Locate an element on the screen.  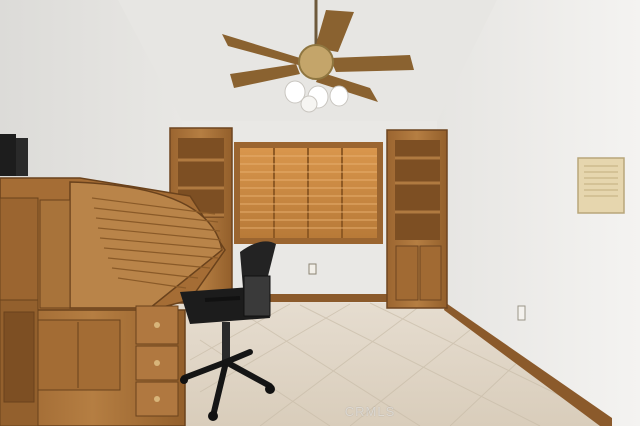
speaker is located at coordinates (14, 155).